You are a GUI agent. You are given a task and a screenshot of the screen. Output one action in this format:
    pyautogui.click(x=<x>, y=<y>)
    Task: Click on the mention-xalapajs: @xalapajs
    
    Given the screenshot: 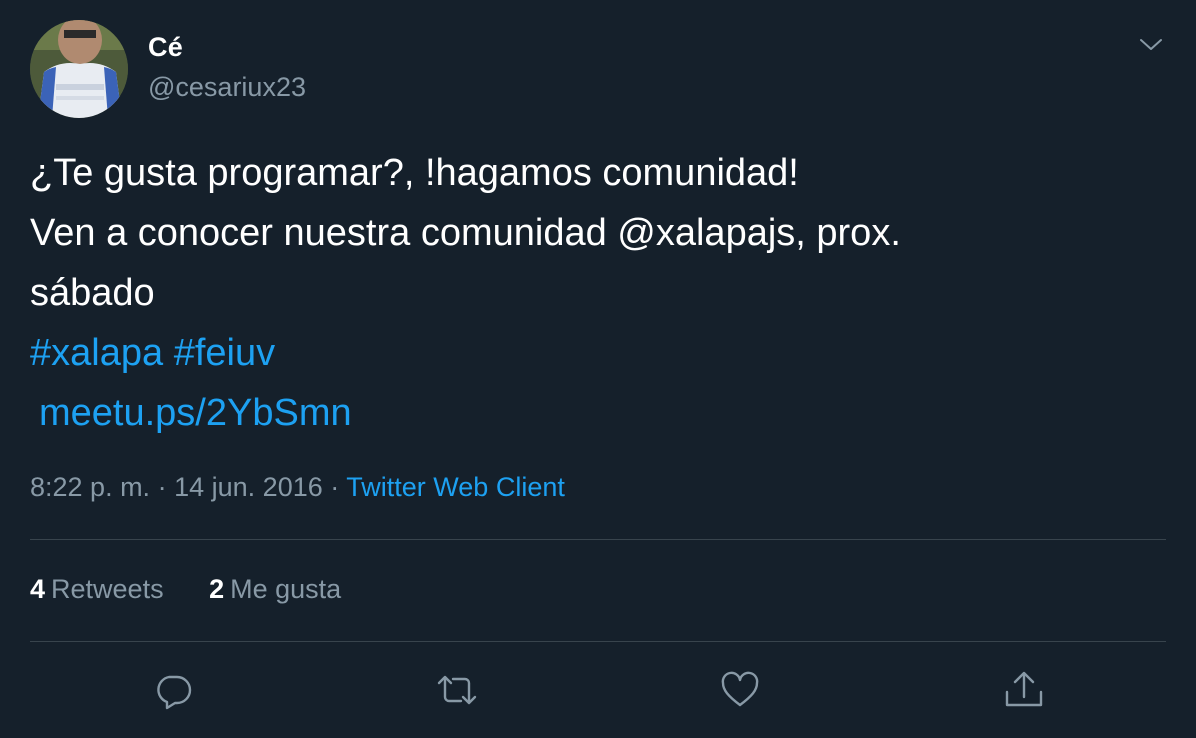 What is the action you would take?
    pyautogui.click(x=706, y=233)
    